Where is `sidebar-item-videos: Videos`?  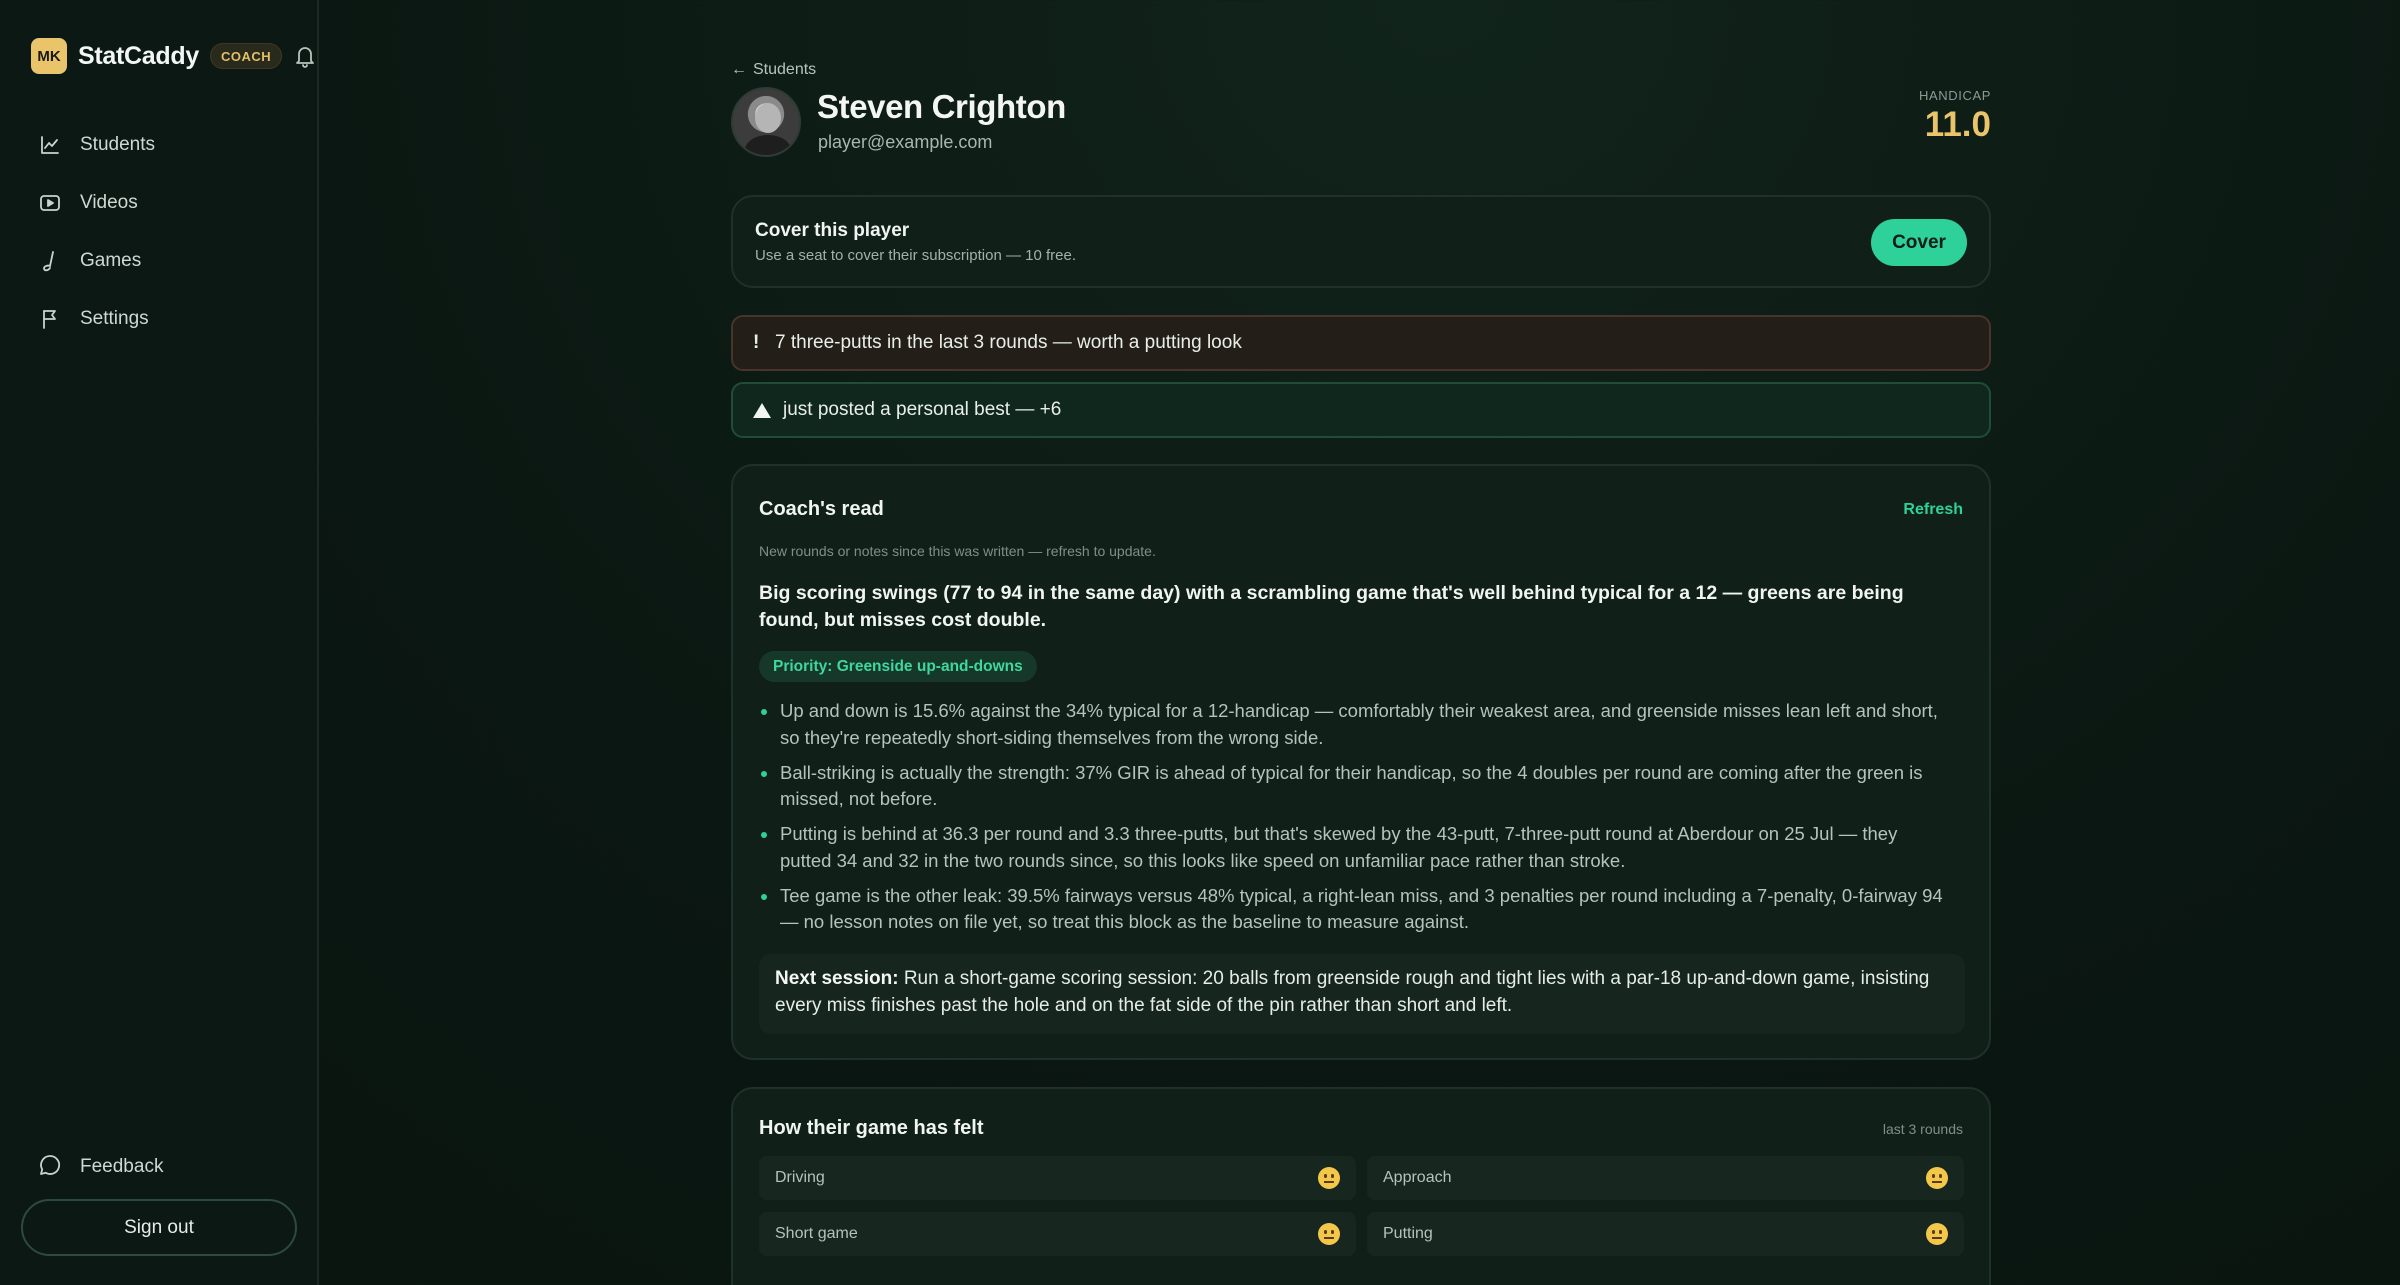 sidebar-item-videos: Videos is located at coordinates (168, 203).